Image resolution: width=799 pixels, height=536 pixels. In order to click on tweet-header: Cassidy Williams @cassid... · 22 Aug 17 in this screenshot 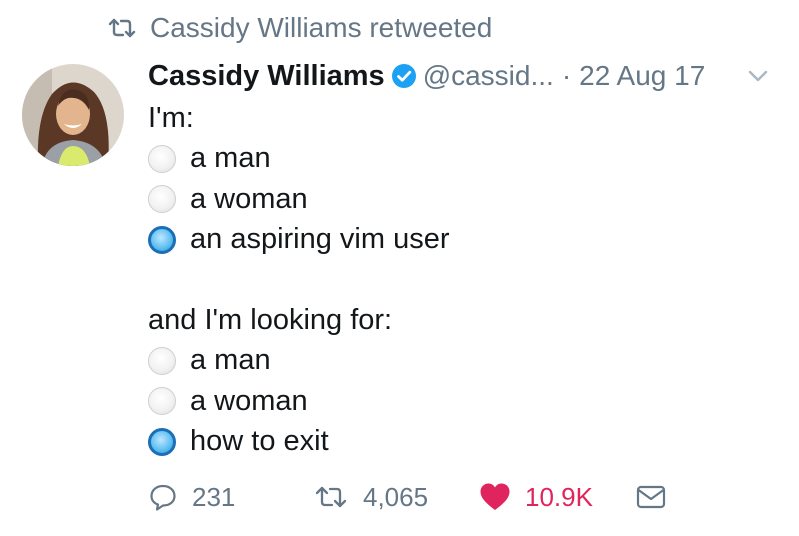, I will do `click(458, 76)`.